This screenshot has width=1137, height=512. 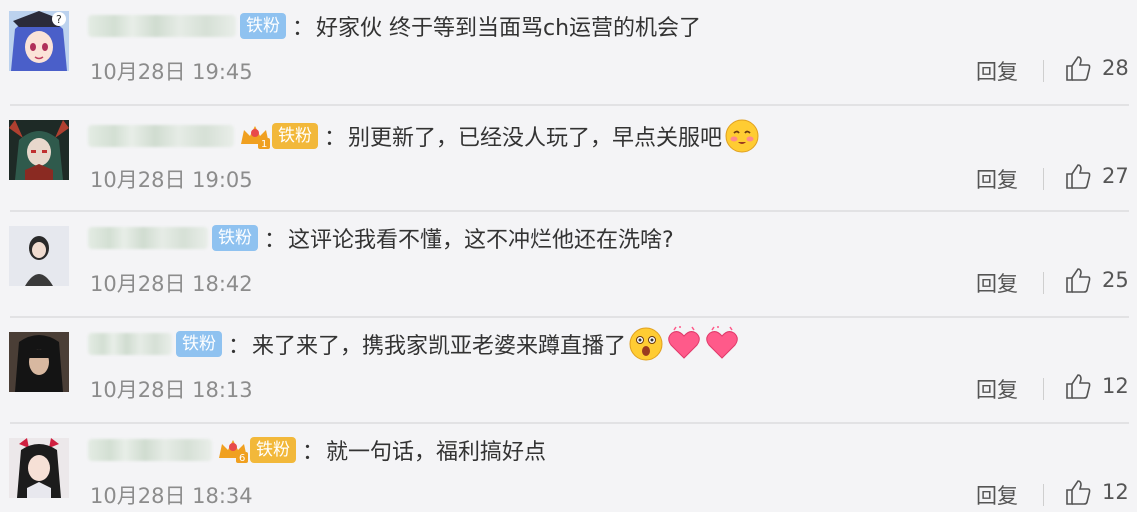 I want to click on cosplay-avatar-icon, so click(x=39, y=468).